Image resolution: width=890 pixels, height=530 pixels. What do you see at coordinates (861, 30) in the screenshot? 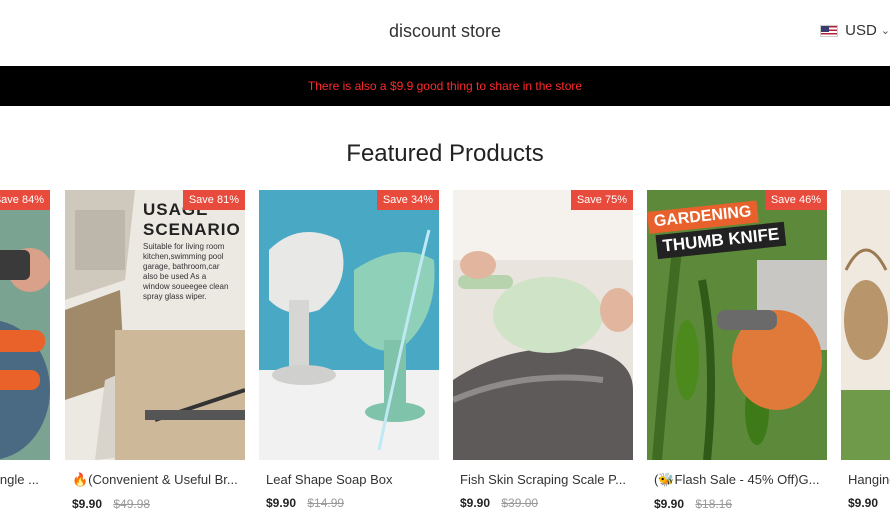
I see `currency-label: USD` at bounding box center [861, 30].